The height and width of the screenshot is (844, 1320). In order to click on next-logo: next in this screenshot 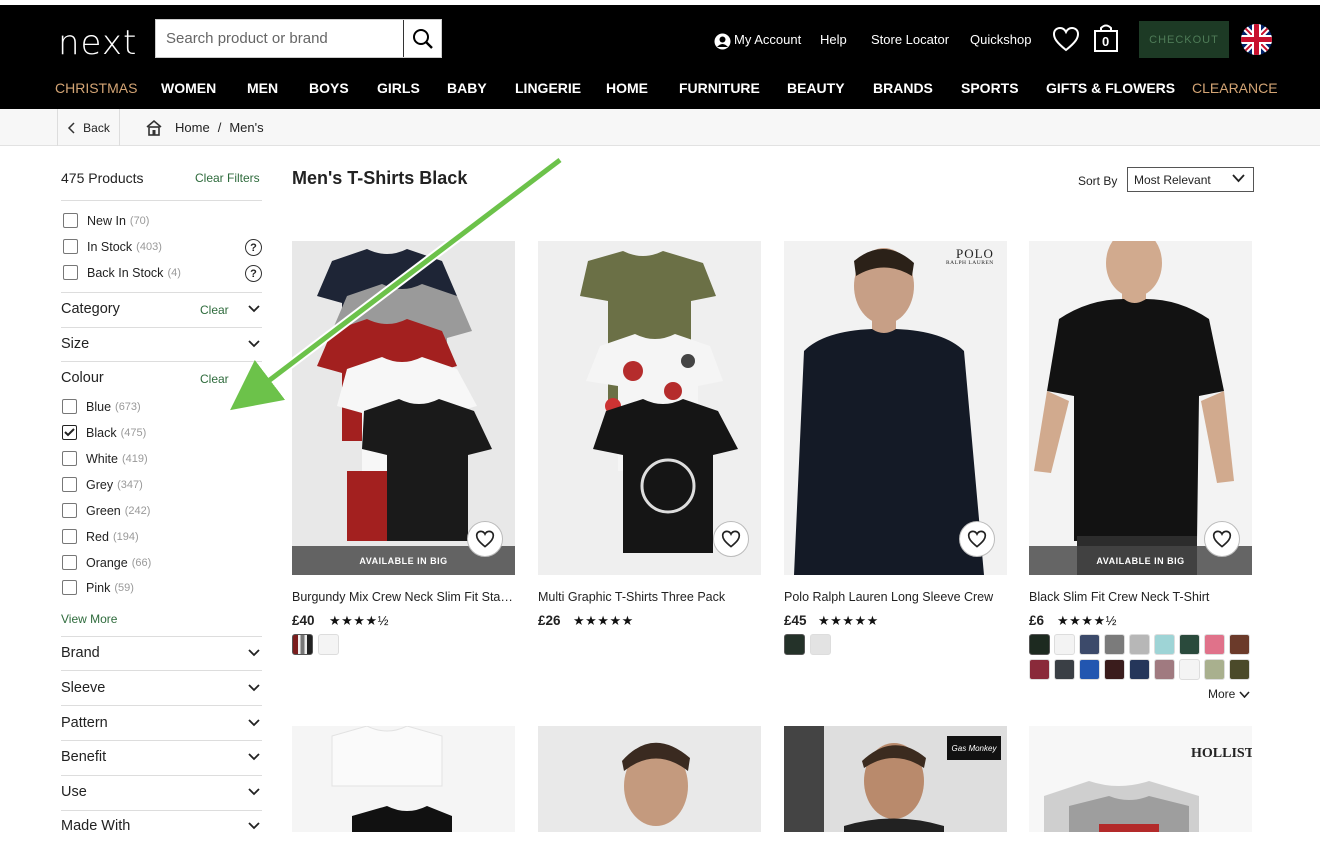, I will do `click(97, 43)`.